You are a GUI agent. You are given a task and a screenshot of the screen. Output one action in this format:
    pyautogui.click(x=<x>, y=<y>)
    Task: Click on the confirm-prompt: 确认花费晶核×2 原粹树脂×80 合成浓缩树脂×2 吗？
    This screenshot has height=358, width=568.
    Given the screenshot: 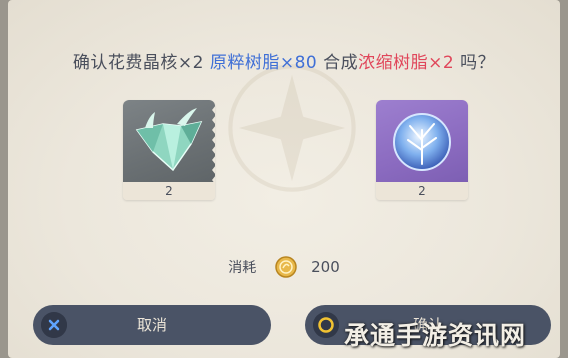 What is the action you would take?
    pyautogui.click(x=284, y=60)
    